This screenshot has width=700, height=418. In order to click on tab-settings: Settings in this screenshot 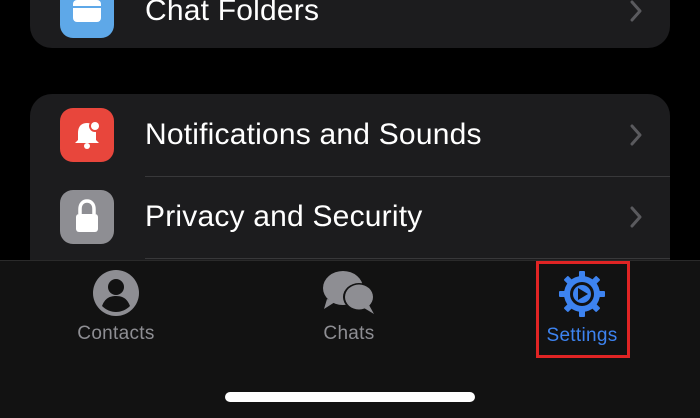, I will do `click(582, 314)`.